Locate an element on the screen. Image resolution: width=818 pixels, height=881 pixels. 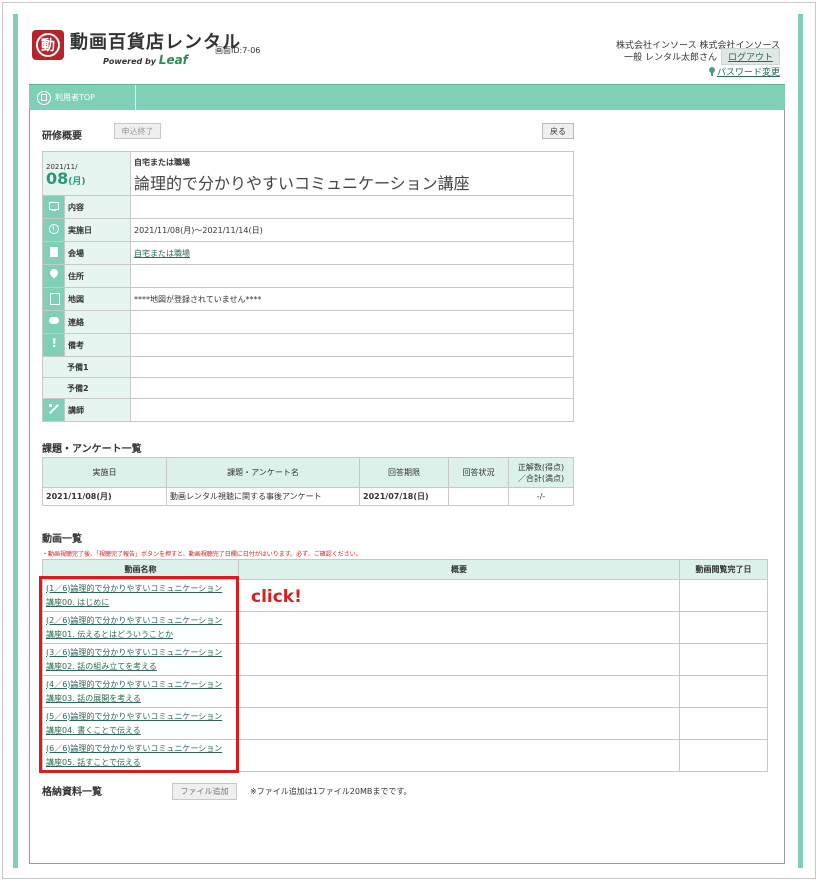
course-title: 論理的で分かりやすいコミュニケーション講座 is located at coordinates (302, 183).